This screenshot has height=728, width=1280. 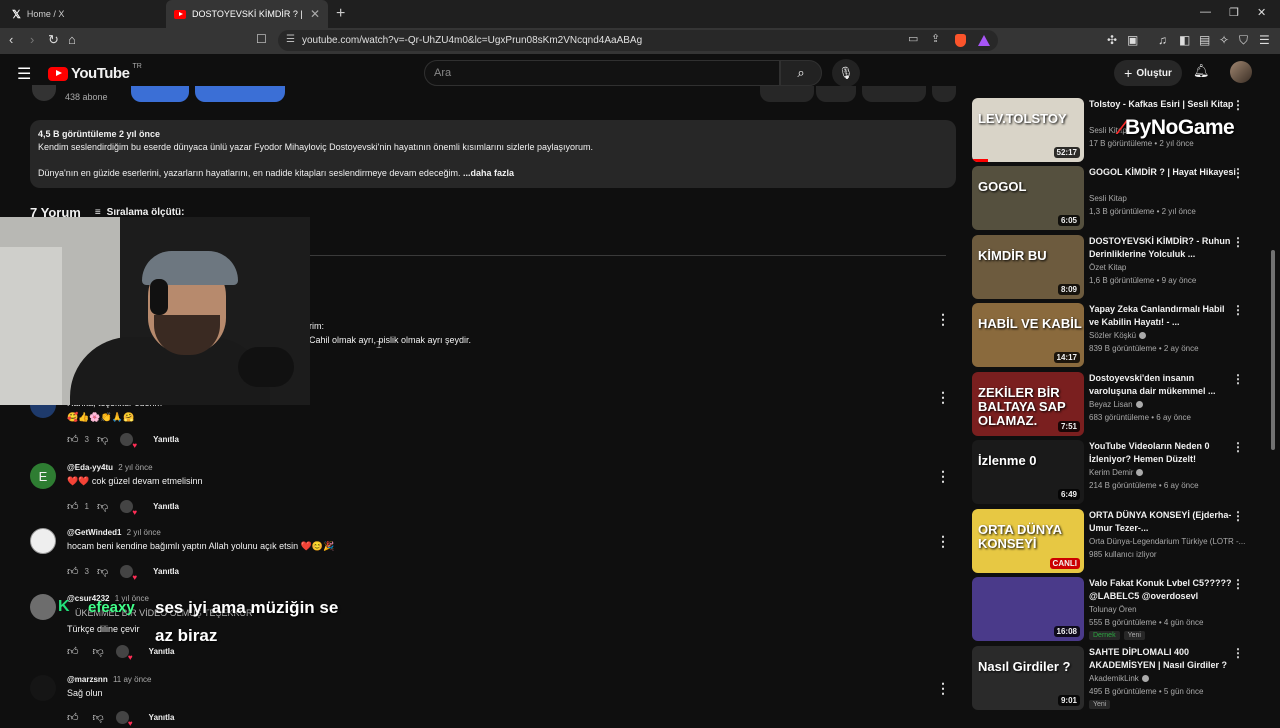 I want to click on video-thumbnail: HABİL VE KABİL 14:17, so click(x=1028, y=335).